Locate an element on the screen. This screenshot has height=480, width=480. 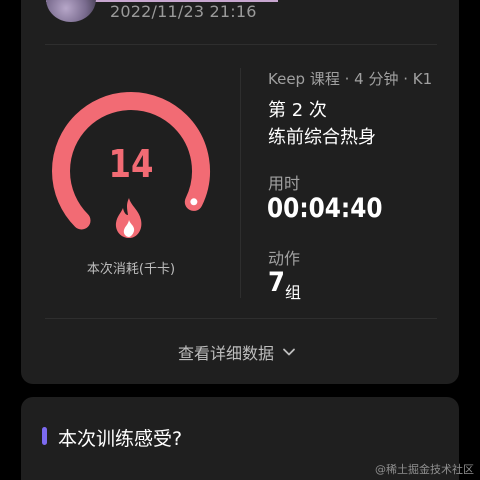
moves-label: 动作 is located at coordinates (284, 258).